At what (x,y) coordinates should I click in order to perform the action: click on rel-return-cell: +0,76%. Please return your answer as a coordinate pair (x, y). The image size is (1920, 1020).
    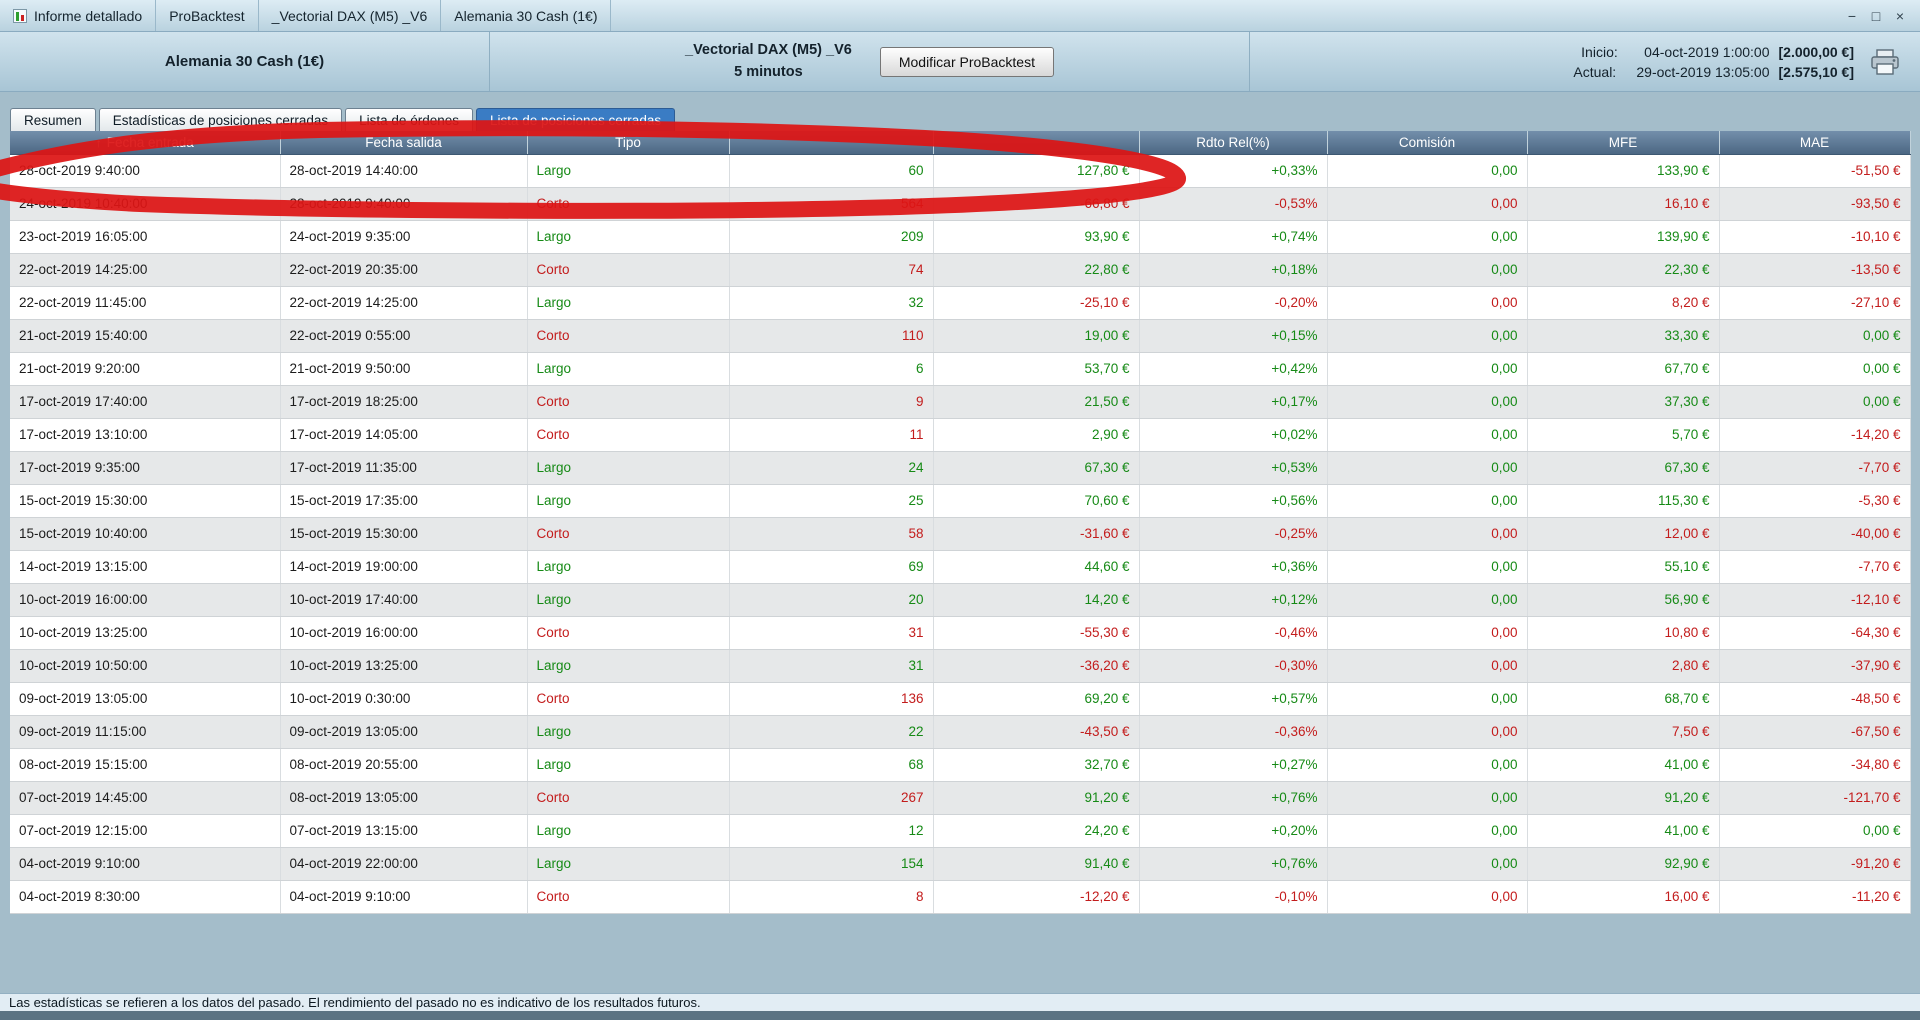
    Looking at the image, I should click on (1233, 864).